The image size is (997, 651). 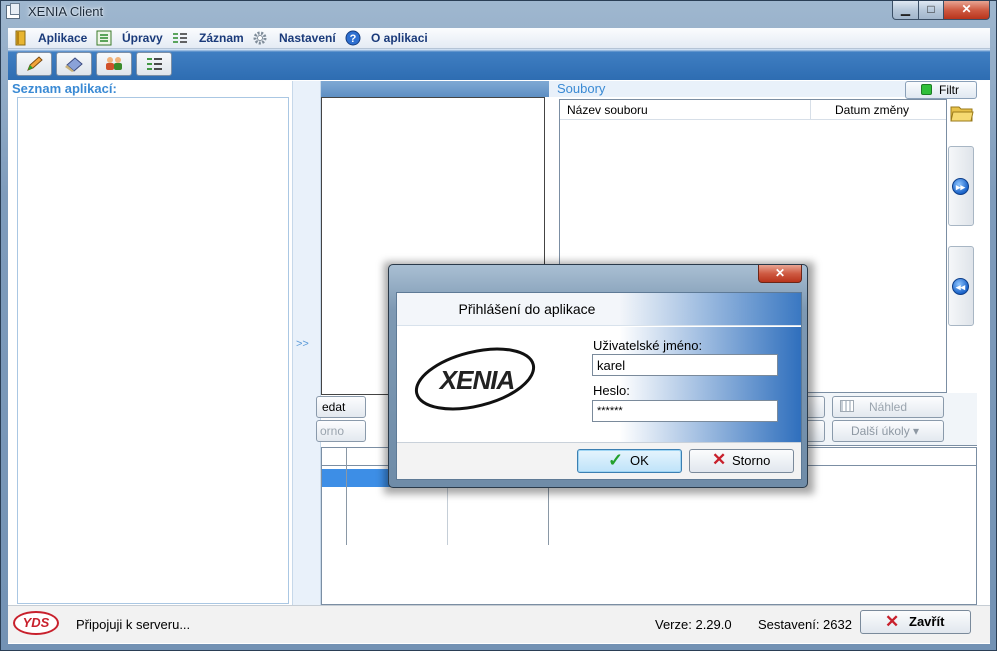 What do you see at coordinates (751, 460) in the screenshot?
I see `cancel-label: Storno` at bounding box center [751, 460].